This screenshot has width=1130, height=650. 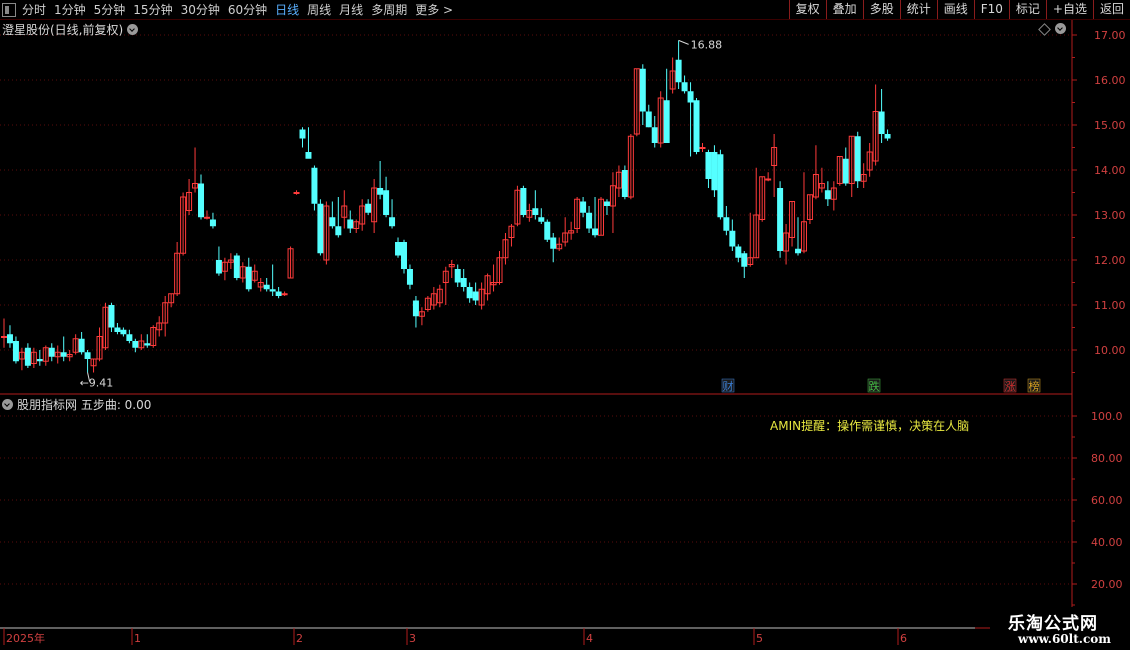 What do you see at coordinates (1107, 416) in the screenshot?
I see `indicator-tick-label: 100.0` at bounding box center [1107, 416].